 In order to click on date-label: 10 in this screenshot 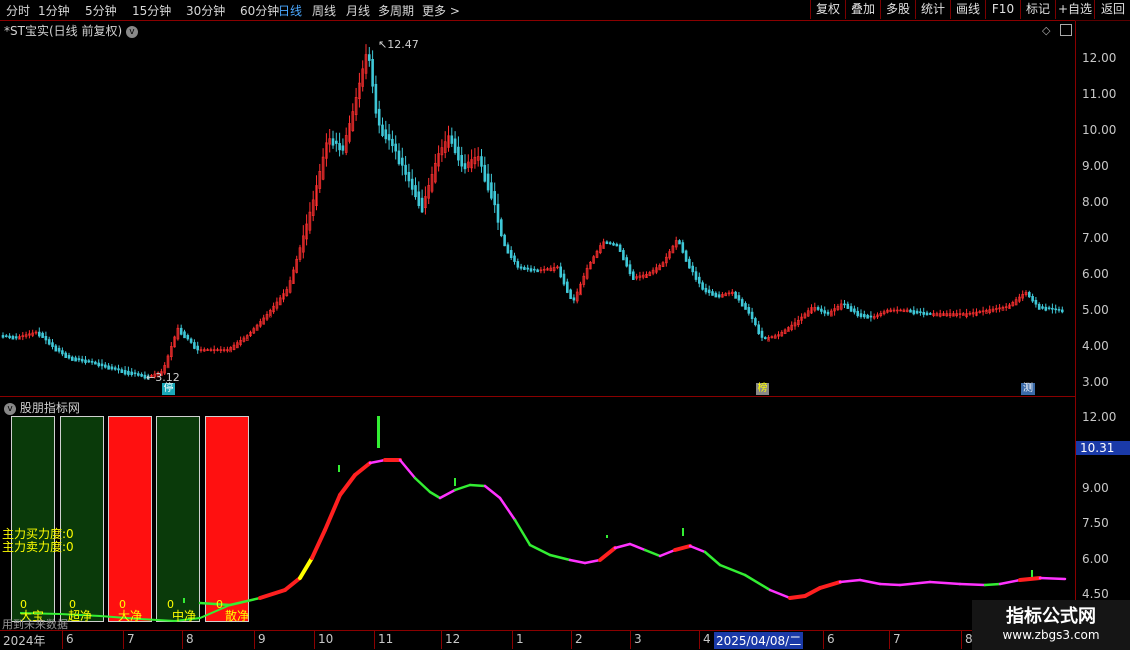, I will do `click(326, 639)`.